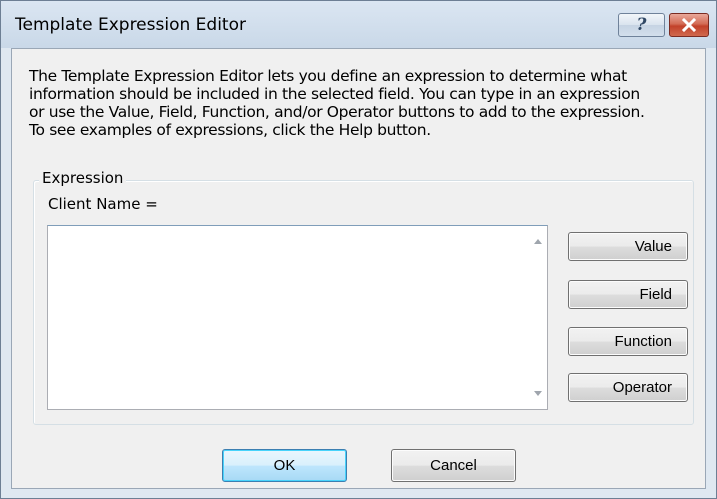  Describe the element at coordinates (358, 24) in the screenshot. I see `title-bar: Template Expression Editor ?` at that location.